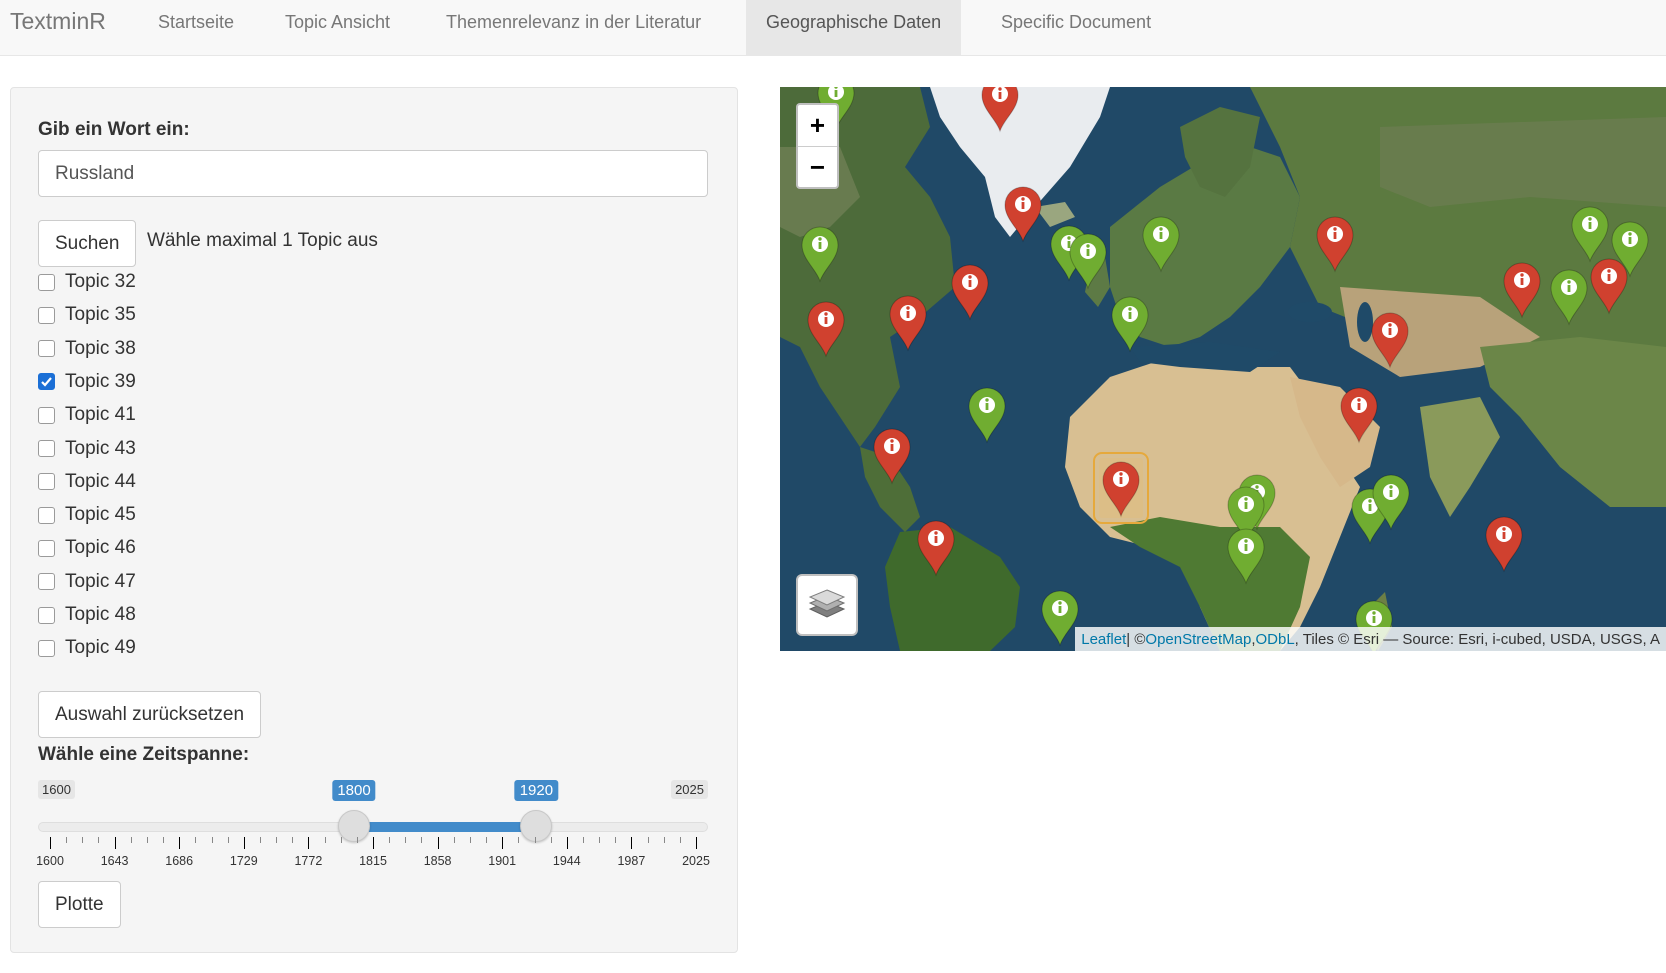 The height and width of the screenshot is (973, 1666). What do you see at coordinates (87, 482) in the screenshot?
I see `topic-checkbox-row: Topic 44` at bounding box center [87, 482].